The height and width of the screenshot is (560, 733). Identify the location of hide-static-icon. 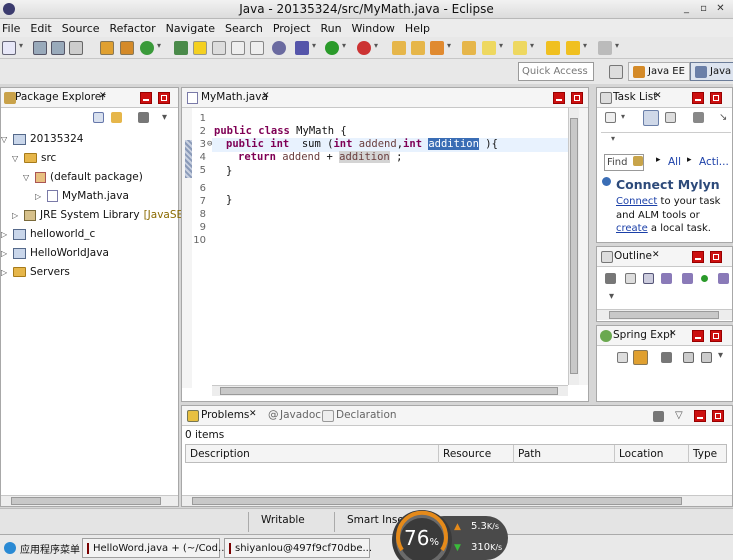
(687, 278).